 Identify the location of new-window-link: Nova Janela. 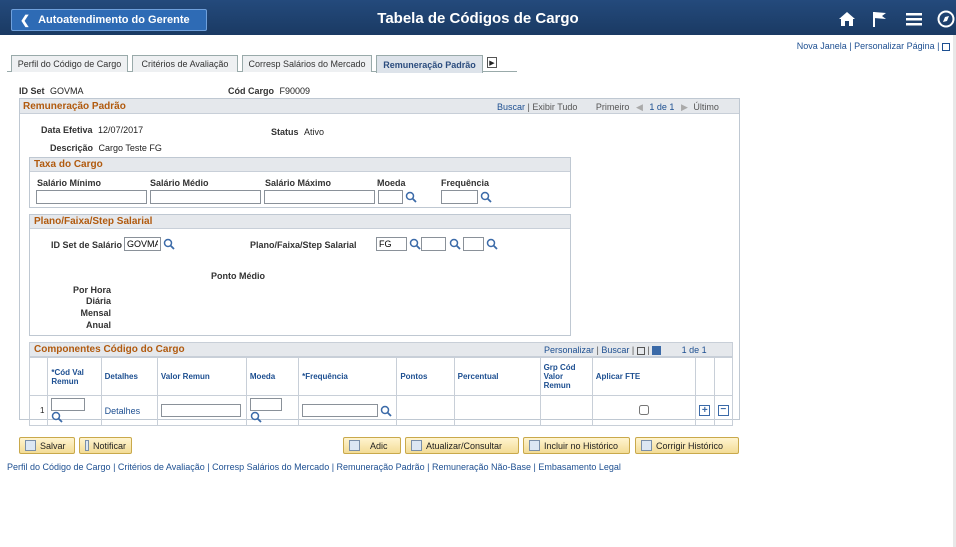
(822, 46).